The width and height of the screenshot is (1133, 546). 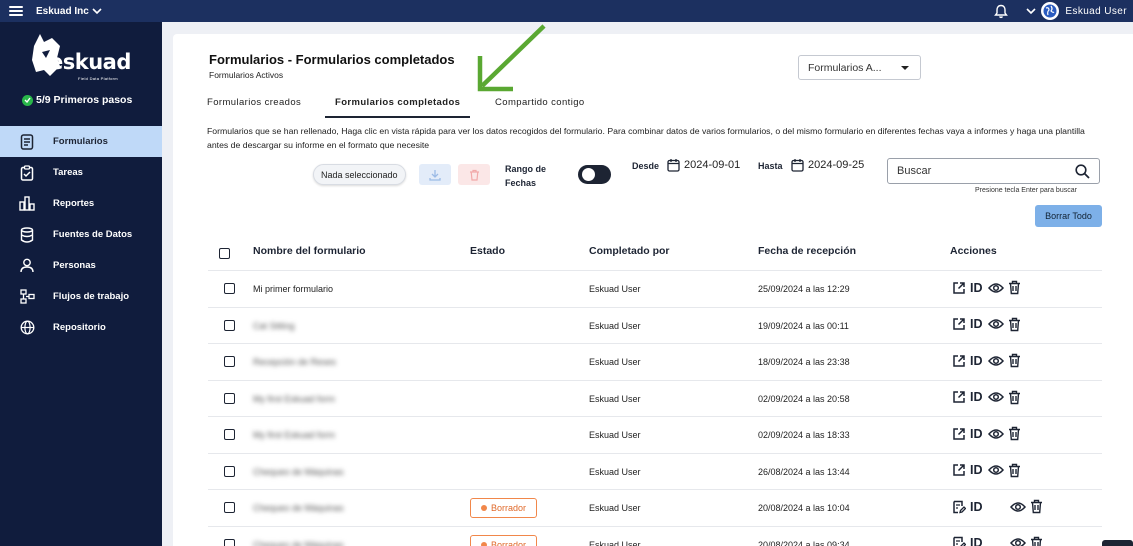 I want to click on sidebar-item-label: Personas, so click(x=74, y=265).